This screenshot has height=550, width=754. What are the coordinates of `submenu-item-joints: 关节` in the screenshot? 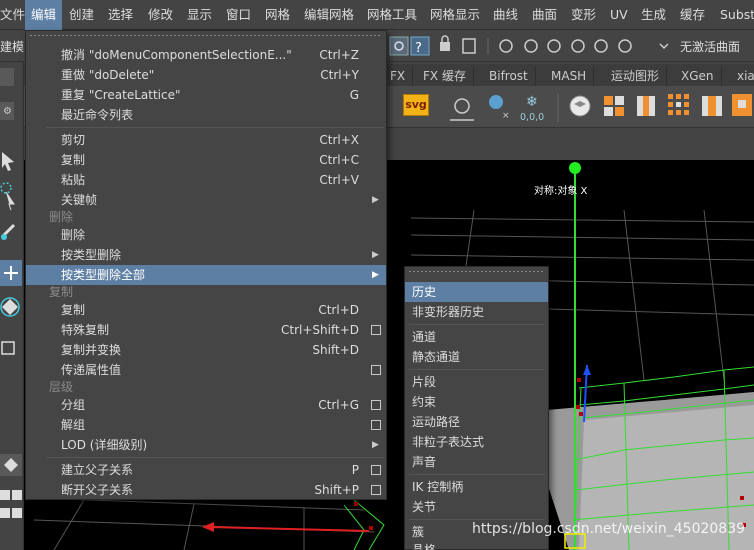 It's located at (476, 507).